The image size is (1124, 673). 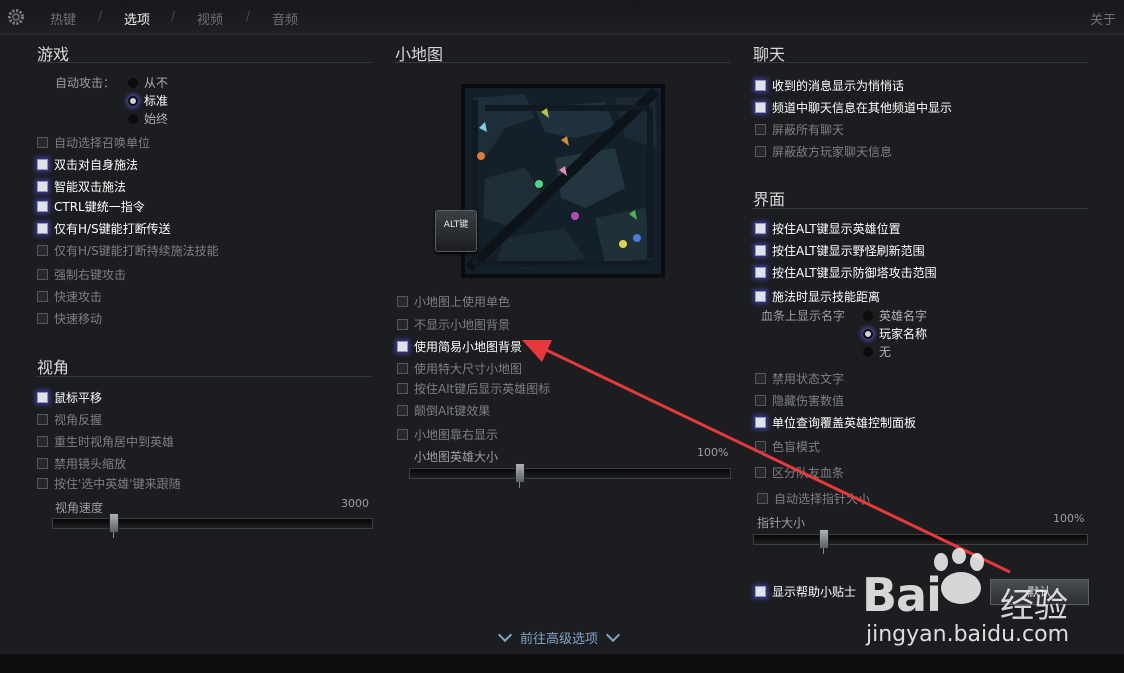 I want to click on watermark-url: jingyan.baidu.com, so click(x=968, y=634).